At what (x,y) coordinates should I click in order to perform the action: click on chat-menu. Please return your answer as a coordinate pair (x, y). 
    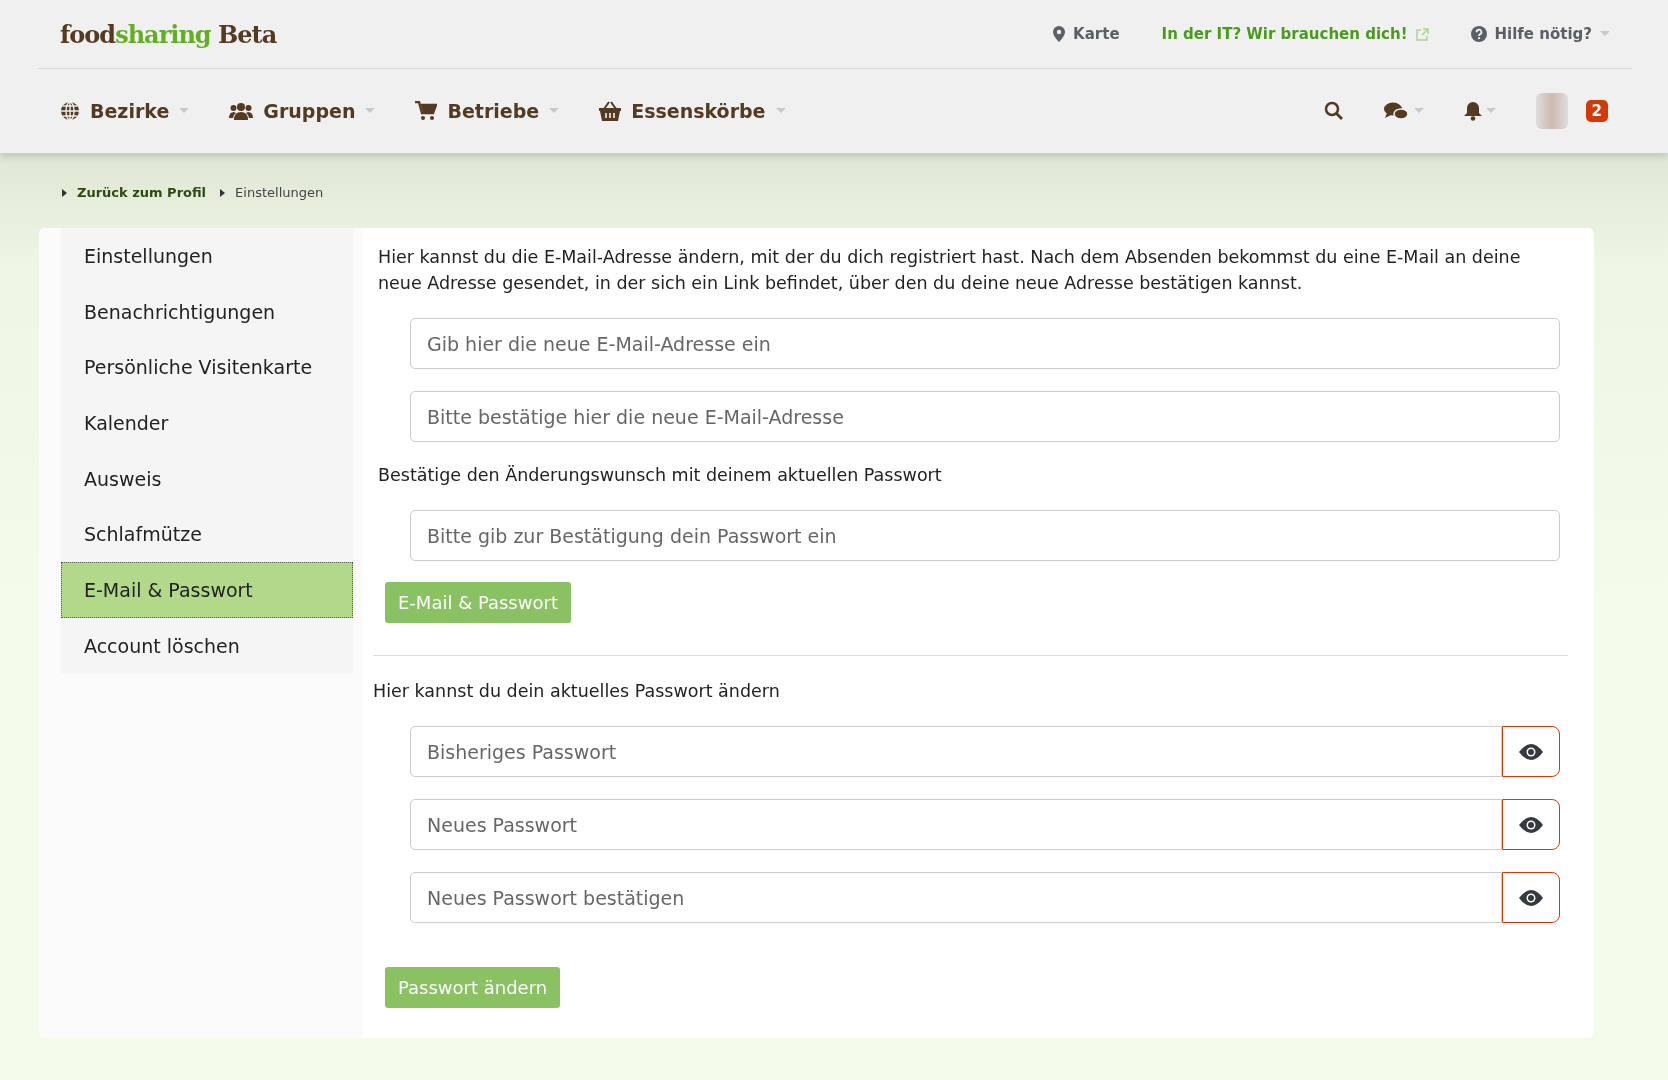
    Looking at the image, I should click on (1403, 111).